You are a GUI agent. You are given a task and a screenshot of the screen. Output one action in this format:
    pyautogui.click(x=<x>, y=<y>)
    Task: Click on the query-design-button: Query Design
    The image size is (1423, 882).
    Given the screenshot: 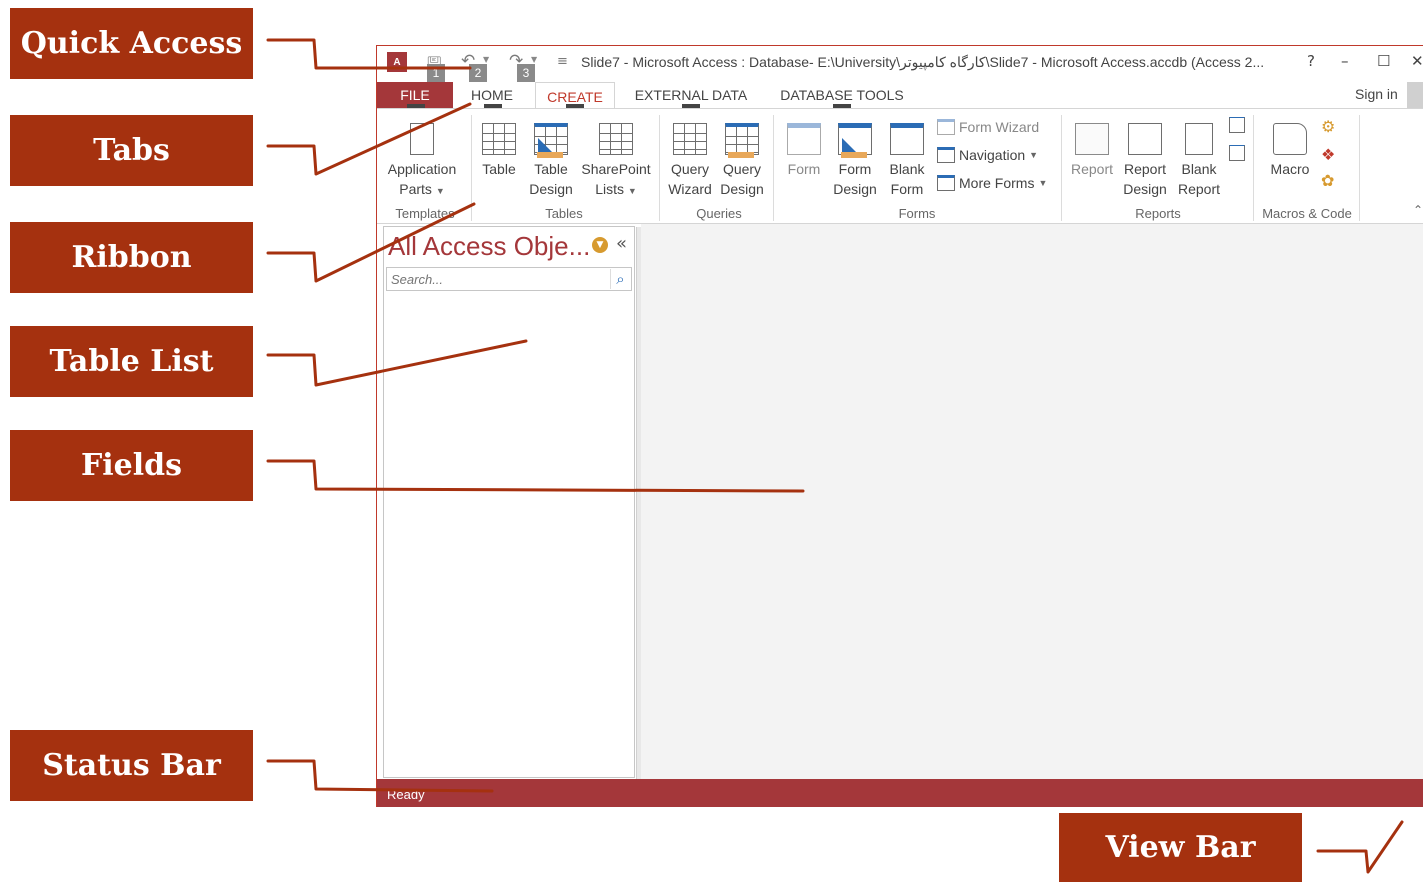 What is the action you would take?
    pyautogui.click(x=742, y=161)
    